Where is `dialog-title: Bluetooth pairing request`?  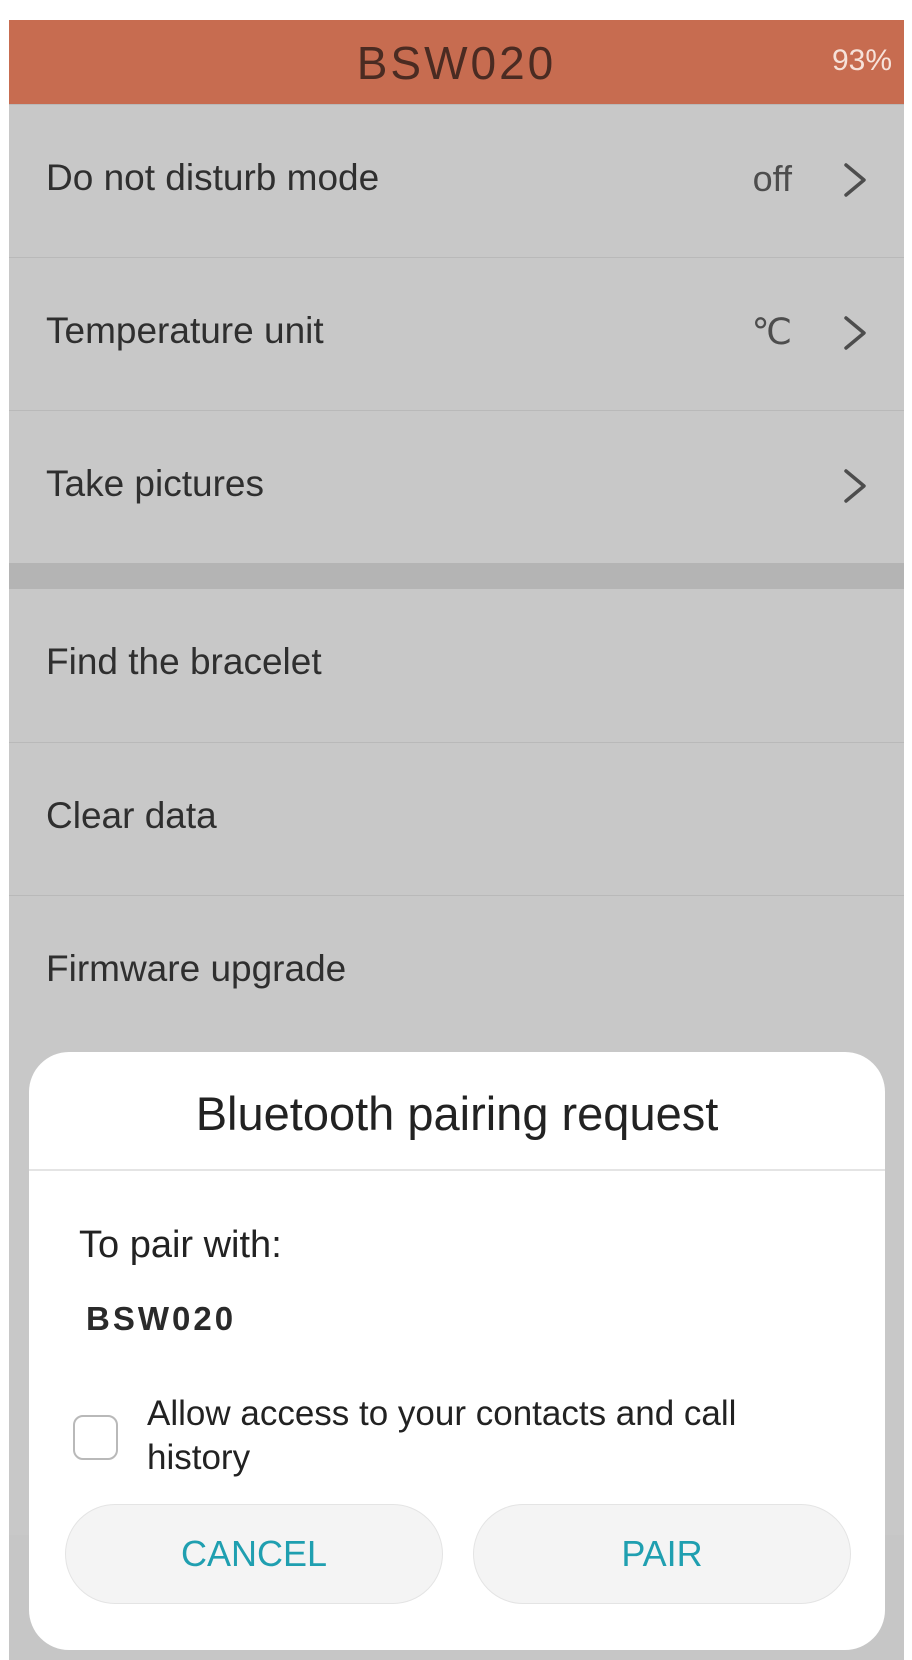
dialog-title: Bluetooth pairing request is located at coordinates (457, 1113).